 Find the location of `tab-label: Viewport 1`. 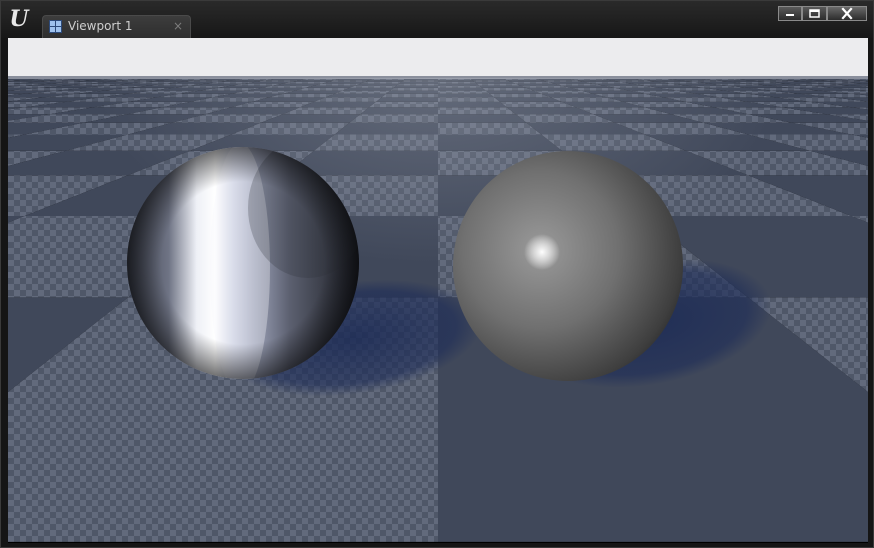

tab-label: Viewport 1 is located at coordinates (100, 26).